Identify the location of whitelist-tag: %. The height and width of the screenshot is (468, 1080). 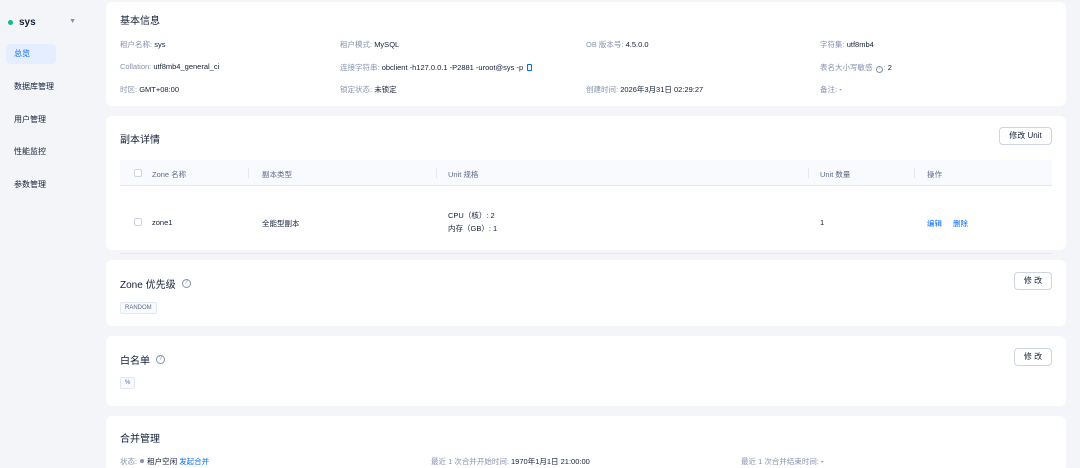
(128, 383).